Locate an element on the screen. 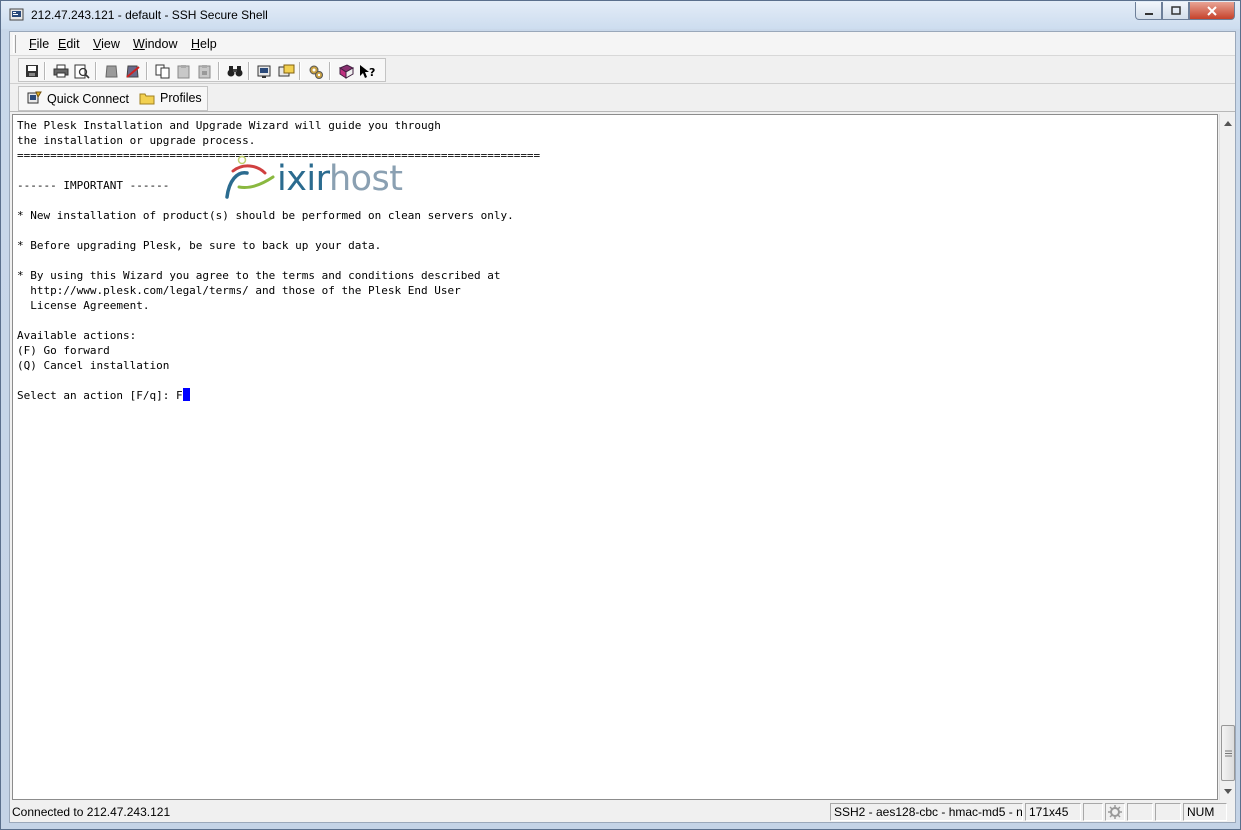 The image size is (1241, 830). connect-button is located at coordinates (112, 71).